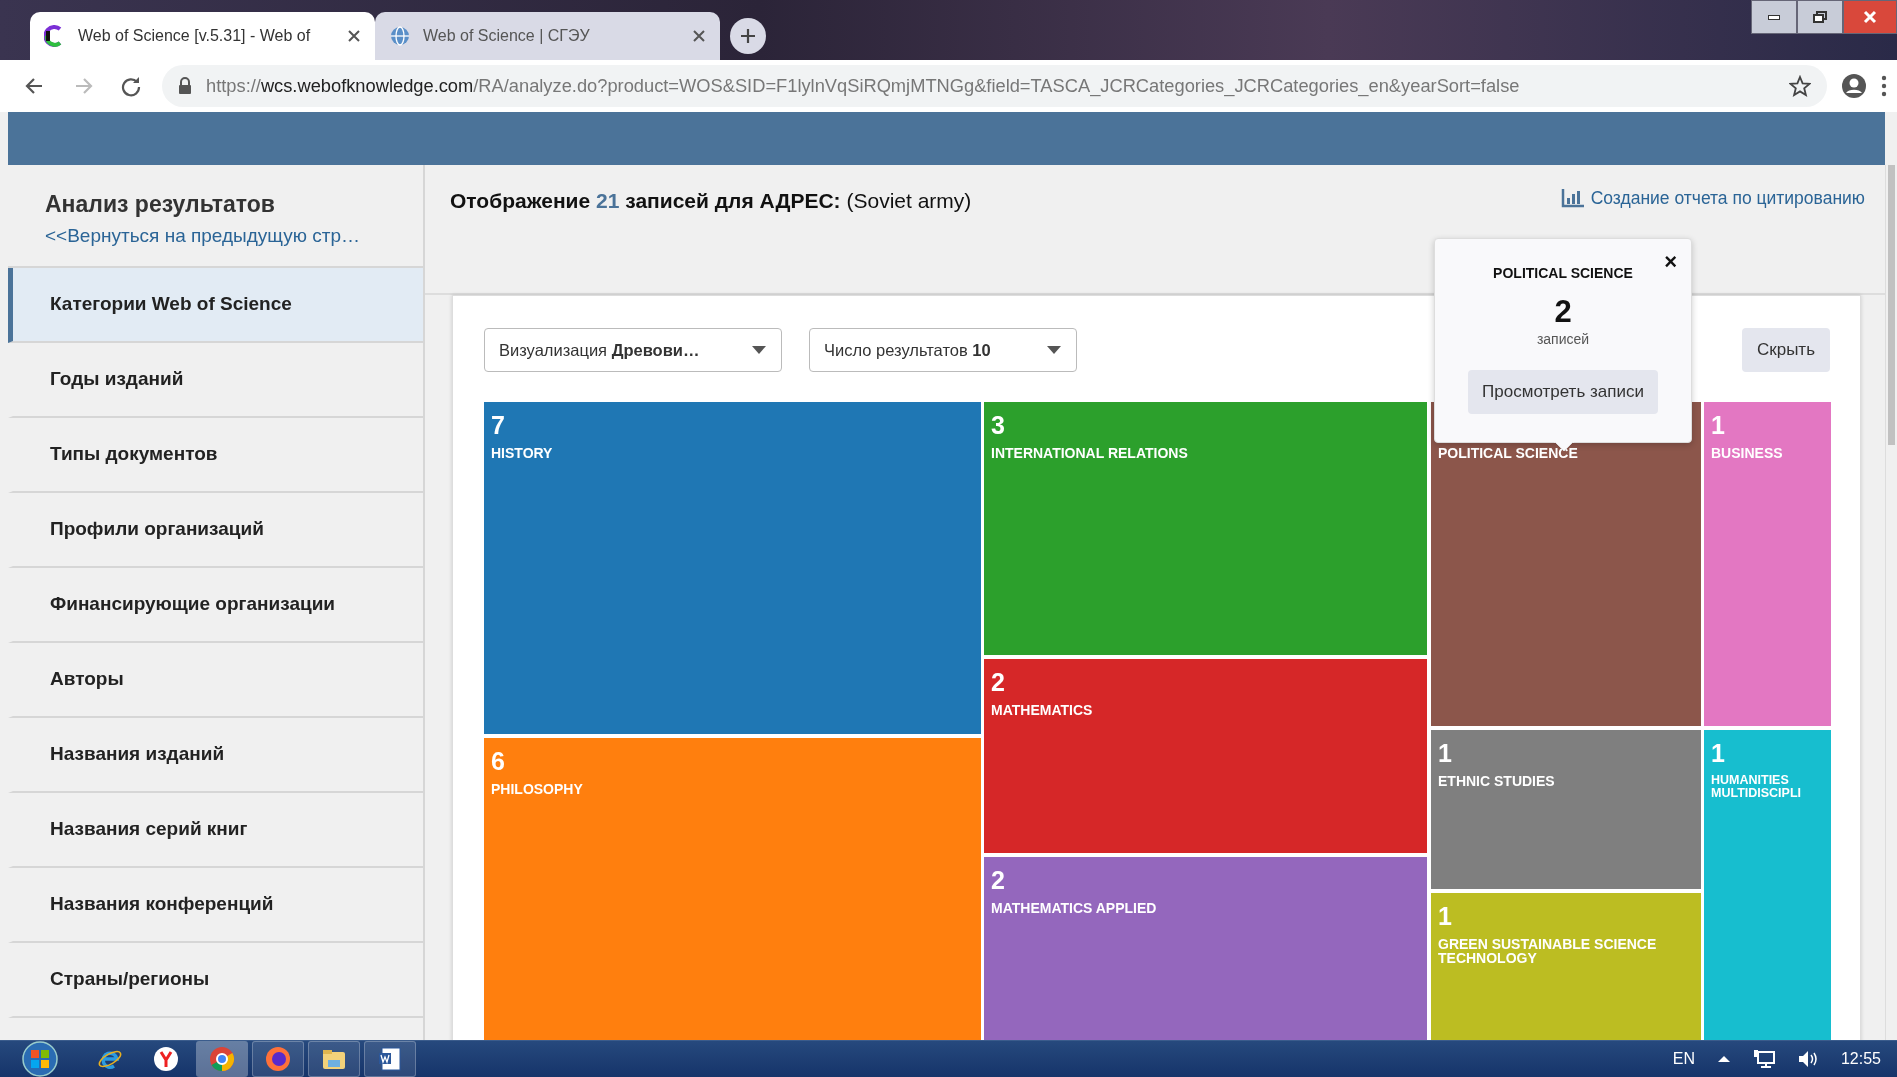  I want to click on browser-tab: Web of Science | СГЭУ, so click(547, 36).